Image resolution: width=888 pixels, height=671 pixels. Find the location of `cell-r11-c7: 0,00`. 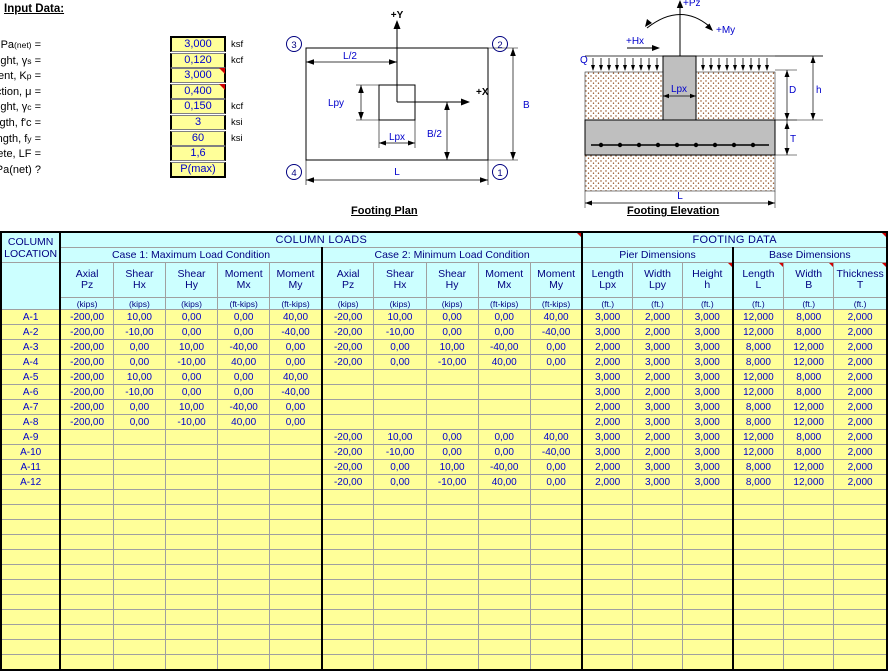

cell-r11-c7: 0,00 is located at coordinates (400, 467).